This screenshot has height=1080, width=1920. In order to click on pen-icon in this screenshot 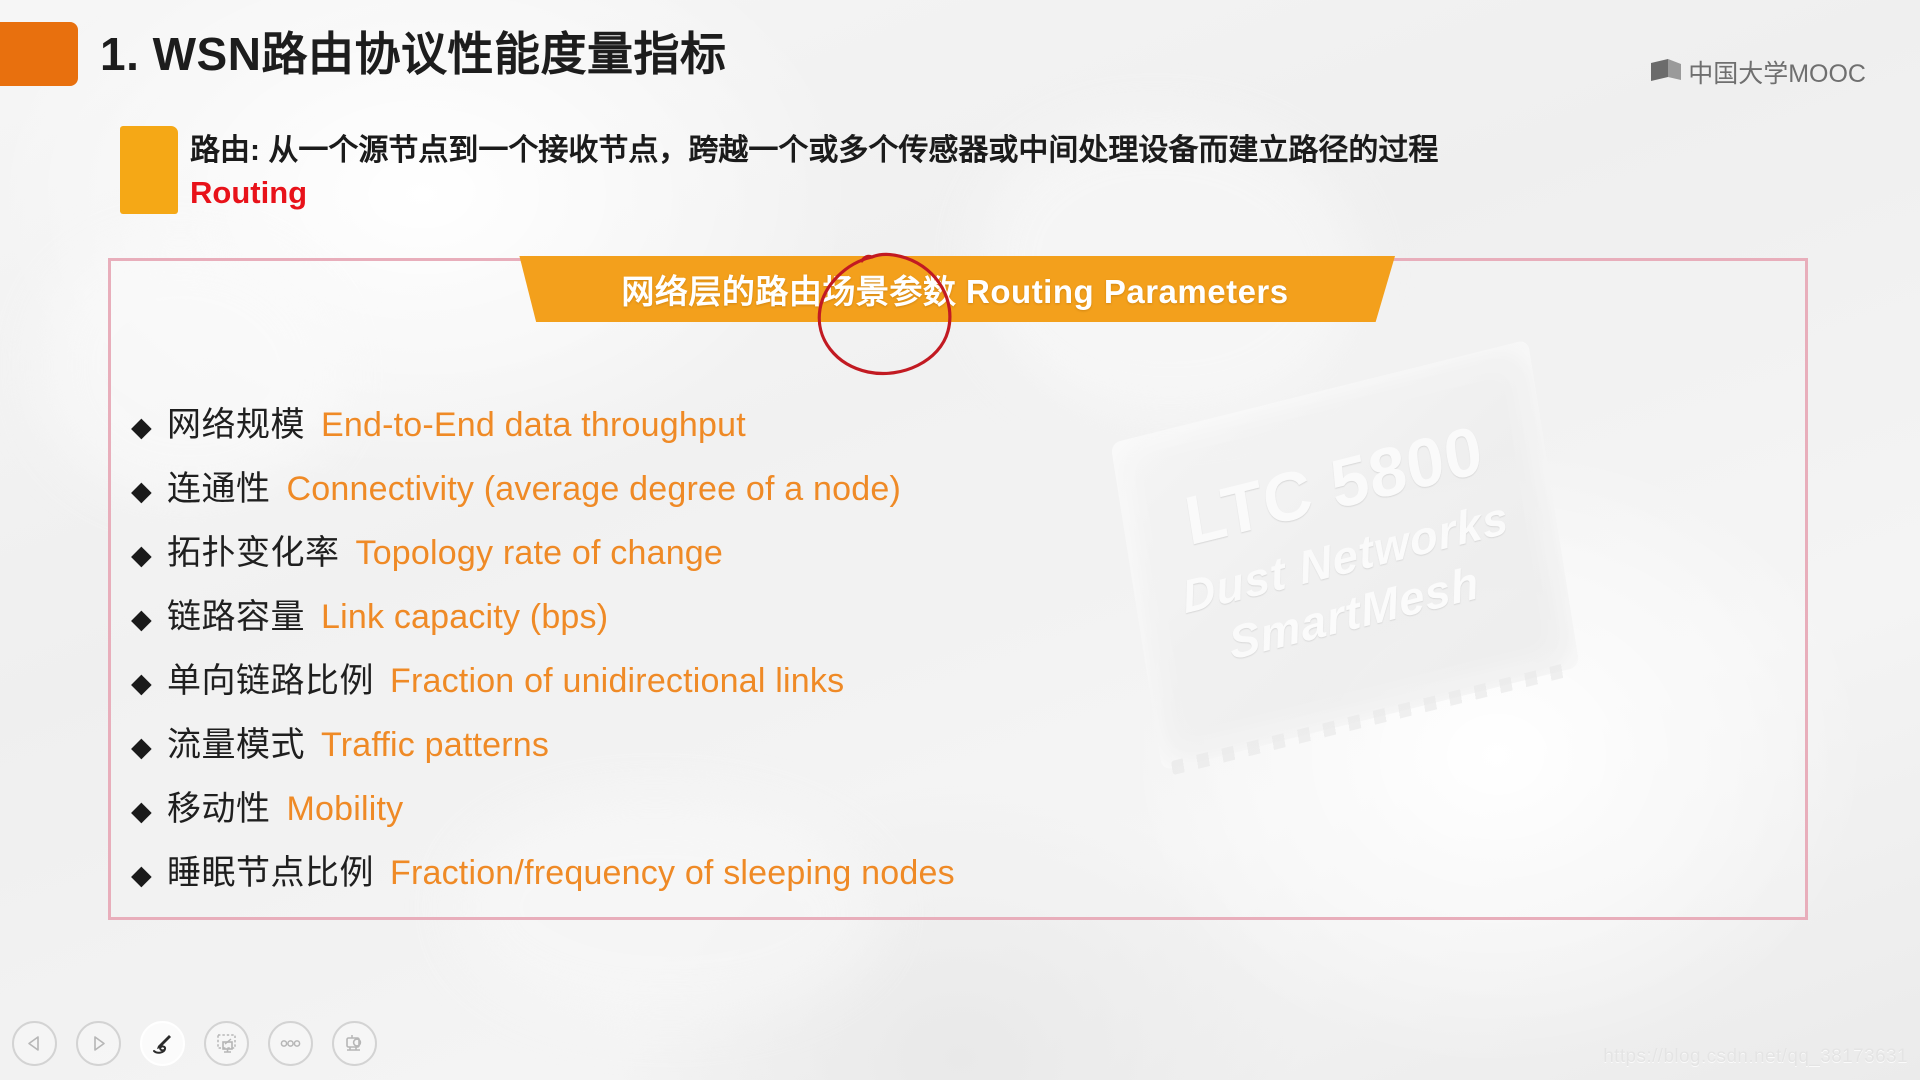, I will do `click(162, 1044)`.